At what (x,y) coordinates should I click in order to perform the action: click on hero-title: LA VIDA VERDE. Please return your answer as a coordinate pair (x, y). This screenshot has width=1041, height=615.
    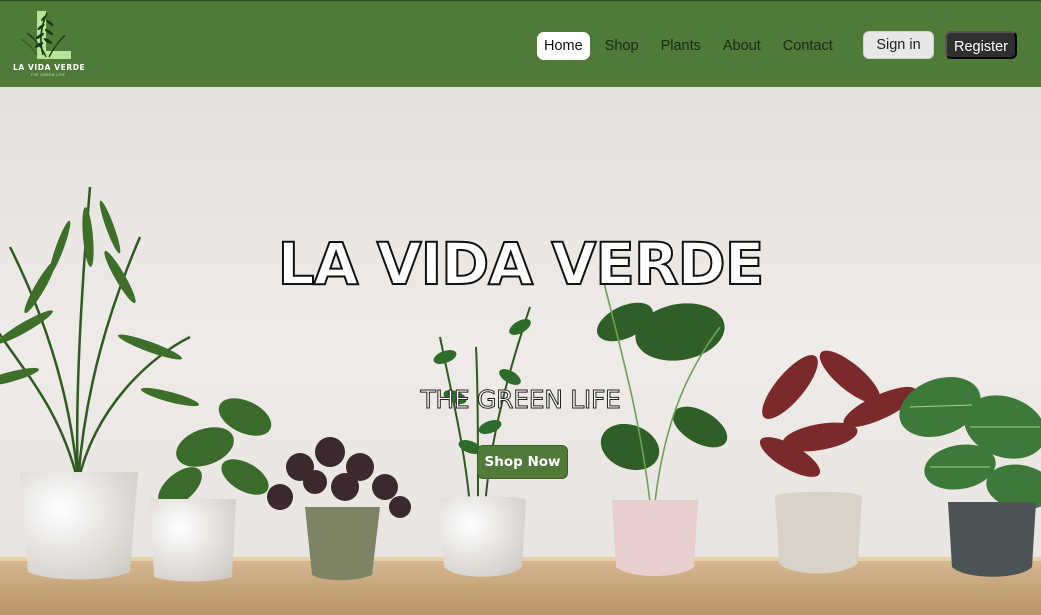
    Looking at the image, I should click on (521, 264).